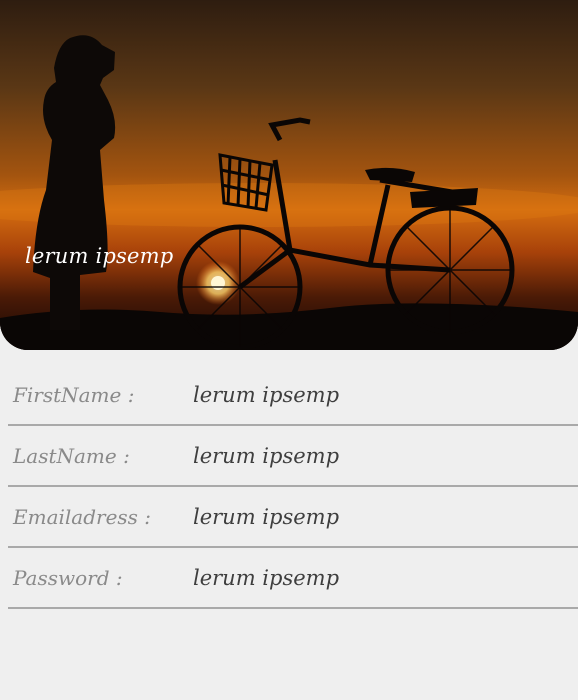  What do you see at coordinates (266, 578) in the screenshot?
I see `password-value: lerum ipsemp` at bounding box center [266, 578].